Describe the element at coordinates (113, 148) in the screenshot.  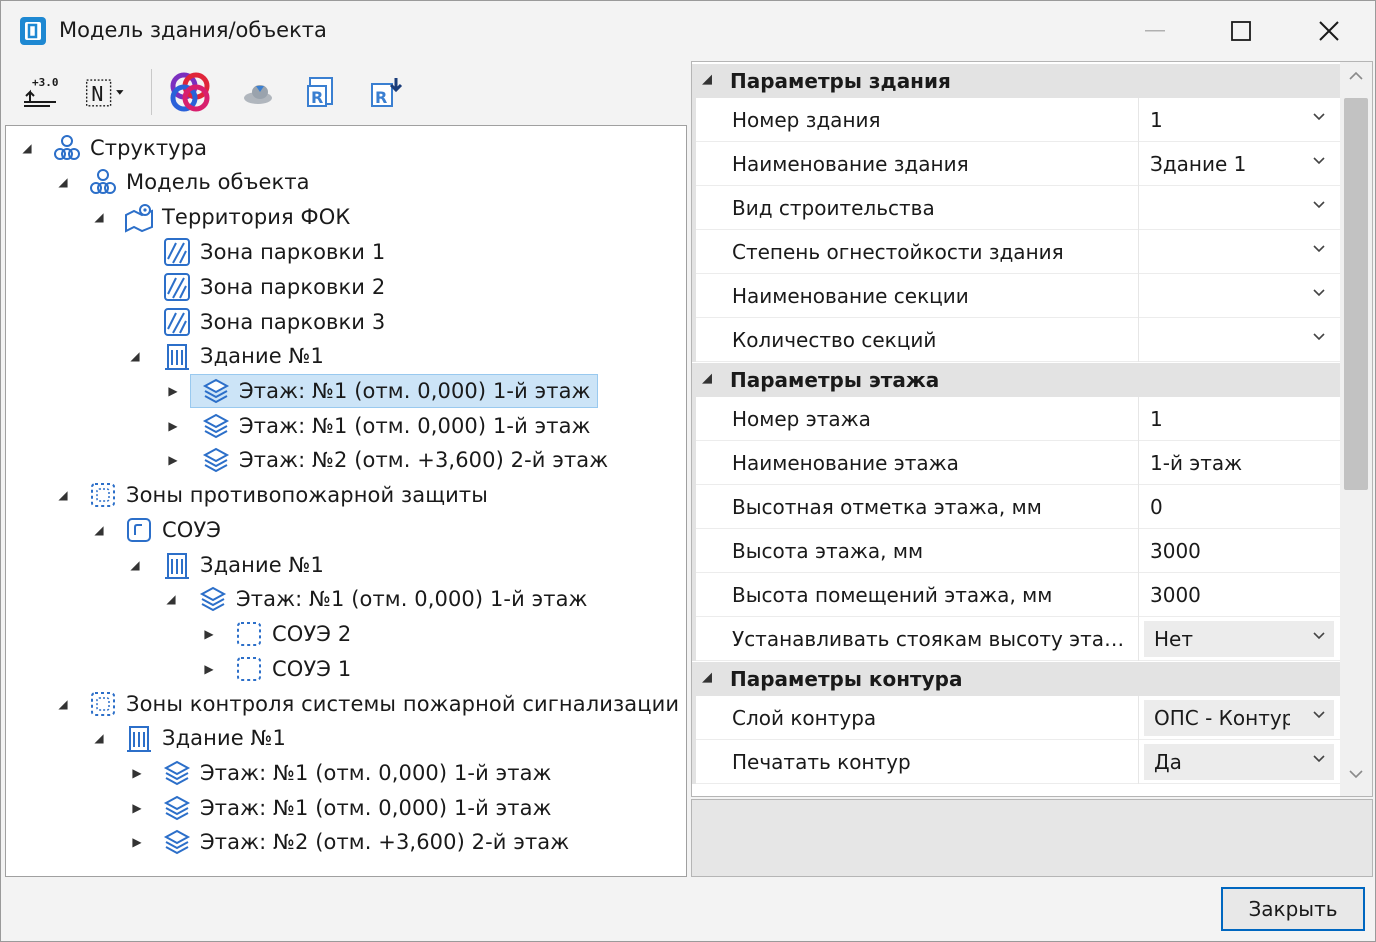
I see `tree-node-structure: ◢ Структура` at that location.